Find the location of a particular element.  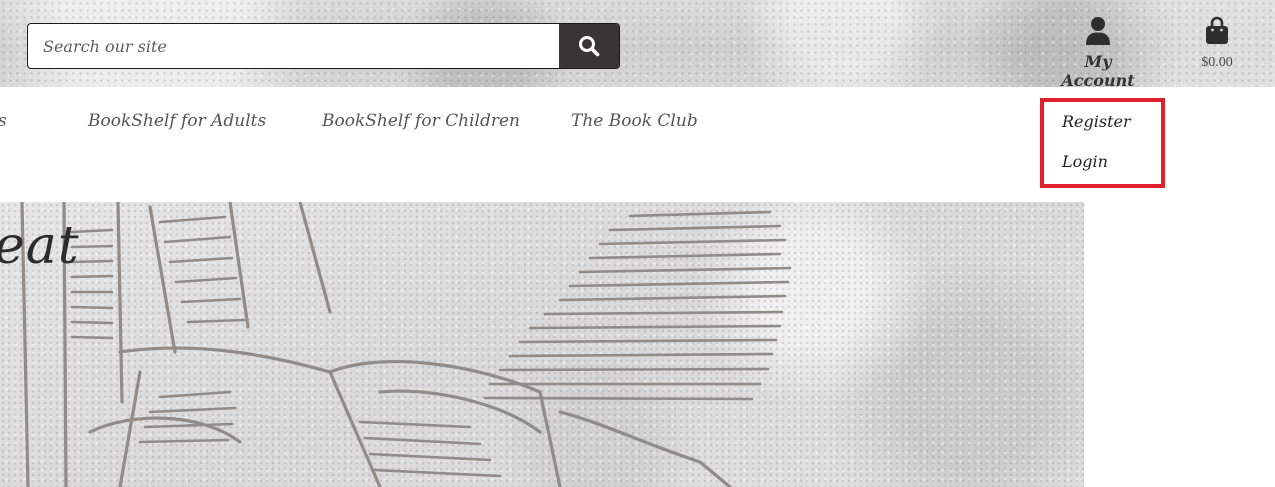

nav-item-book-club: The Book Club is located at coordinates (634, 121).